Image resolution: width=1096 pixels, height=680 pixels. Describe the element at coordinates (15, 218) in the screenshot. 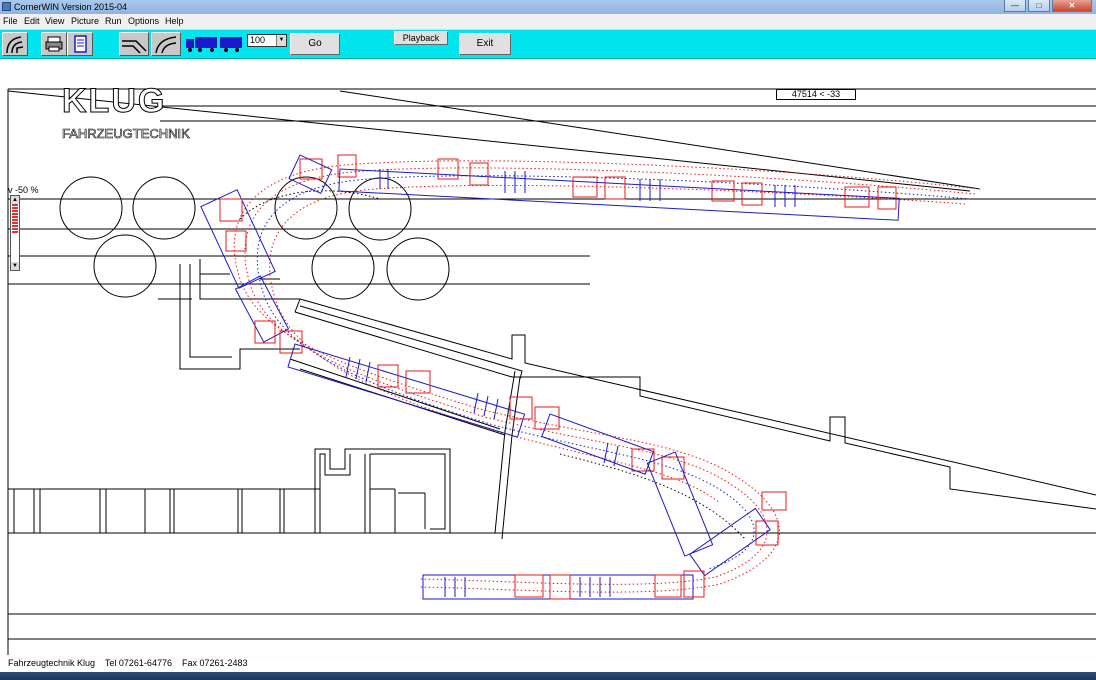

I see `speed-slider-fill` at that location.